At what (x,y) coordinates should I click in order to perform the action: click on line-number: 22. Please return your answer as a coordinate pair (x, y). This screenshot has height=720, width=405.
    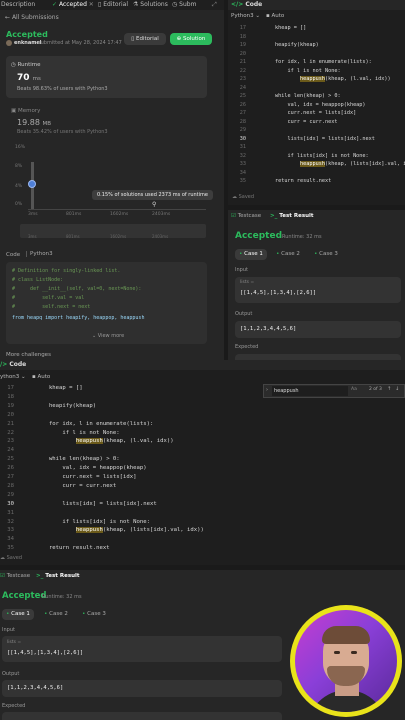
    Looking at the image, I should click on (10, 432).